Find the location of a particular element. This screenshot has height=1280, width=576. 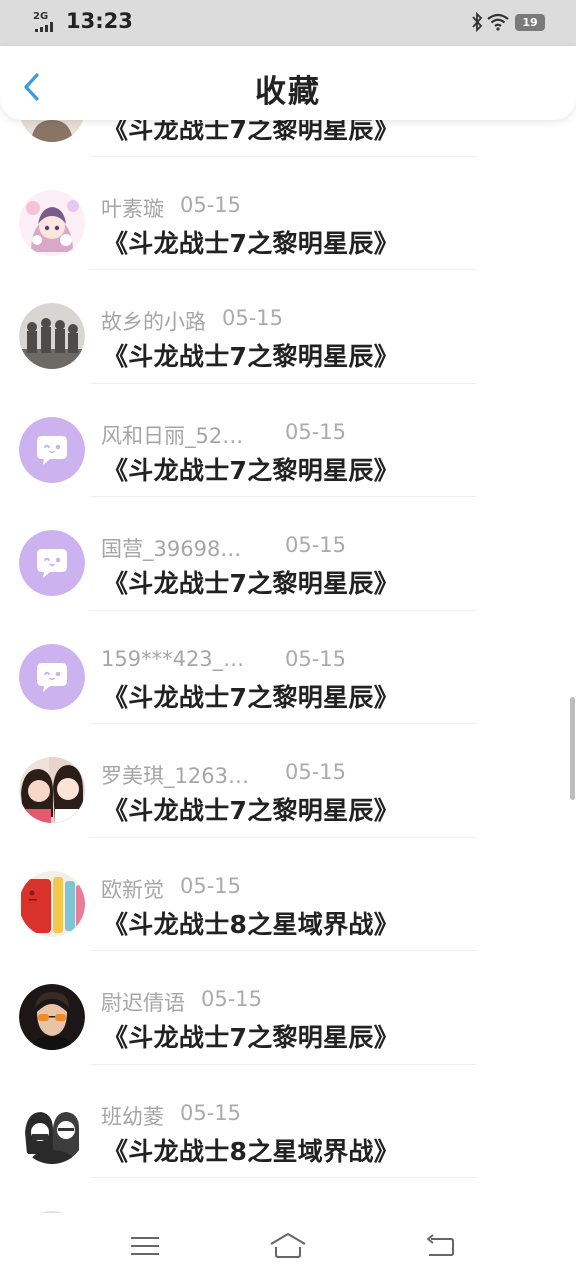

statues-avatar is located at coordinates (52, 336).